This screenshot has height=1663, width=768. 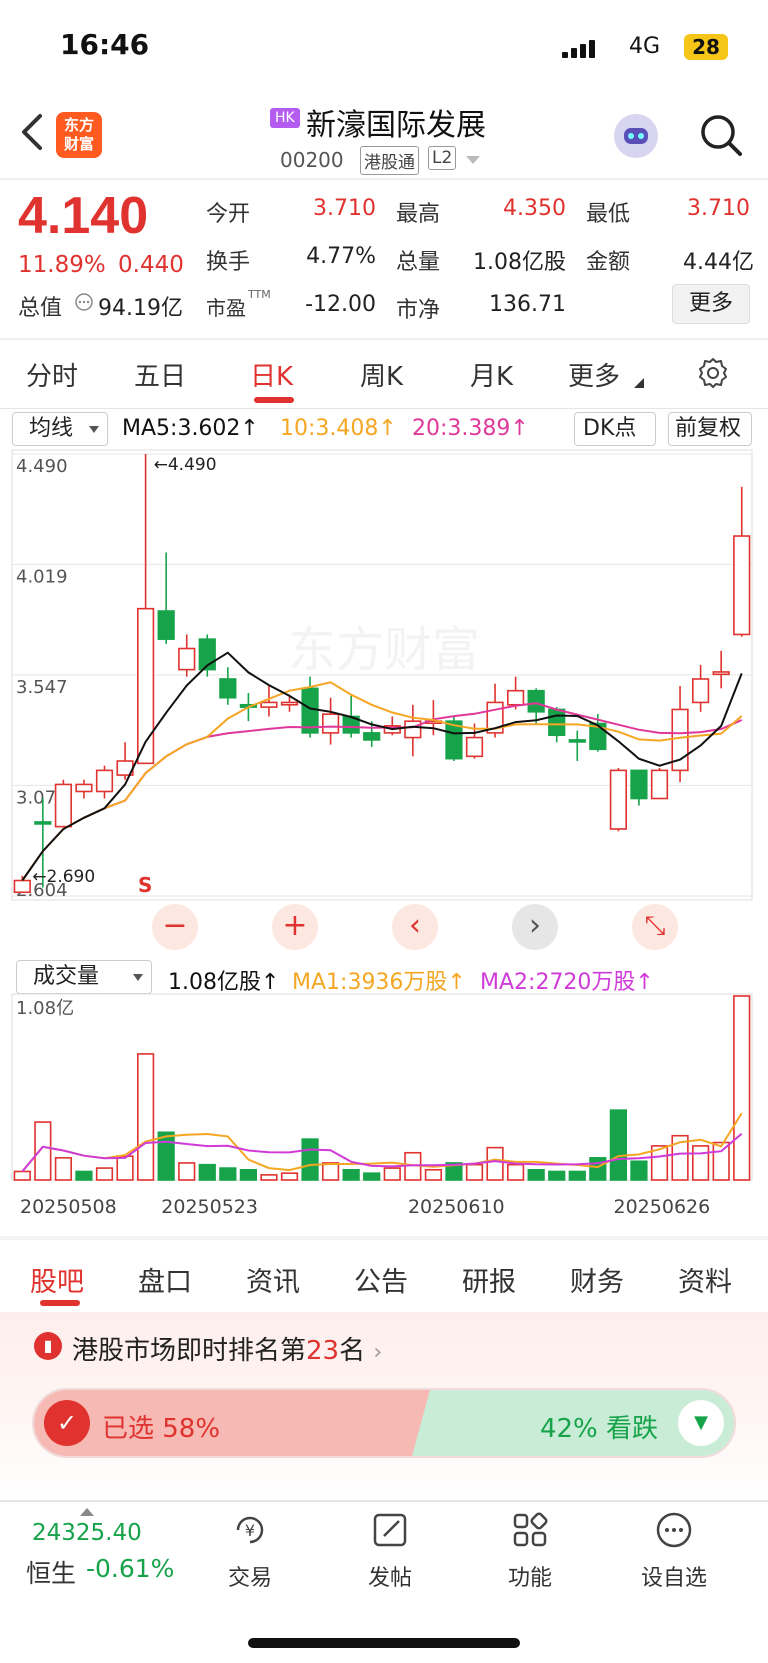 What do you see at coordinates (519, 262) in the screenshot?
I see `volume-value: 1.08亿股` at bounding box center [519, 262].